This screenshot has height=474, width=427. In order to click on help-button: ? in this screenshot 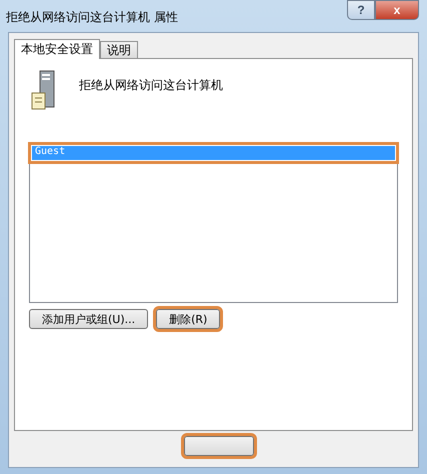, I will do `click(361, 10)`.